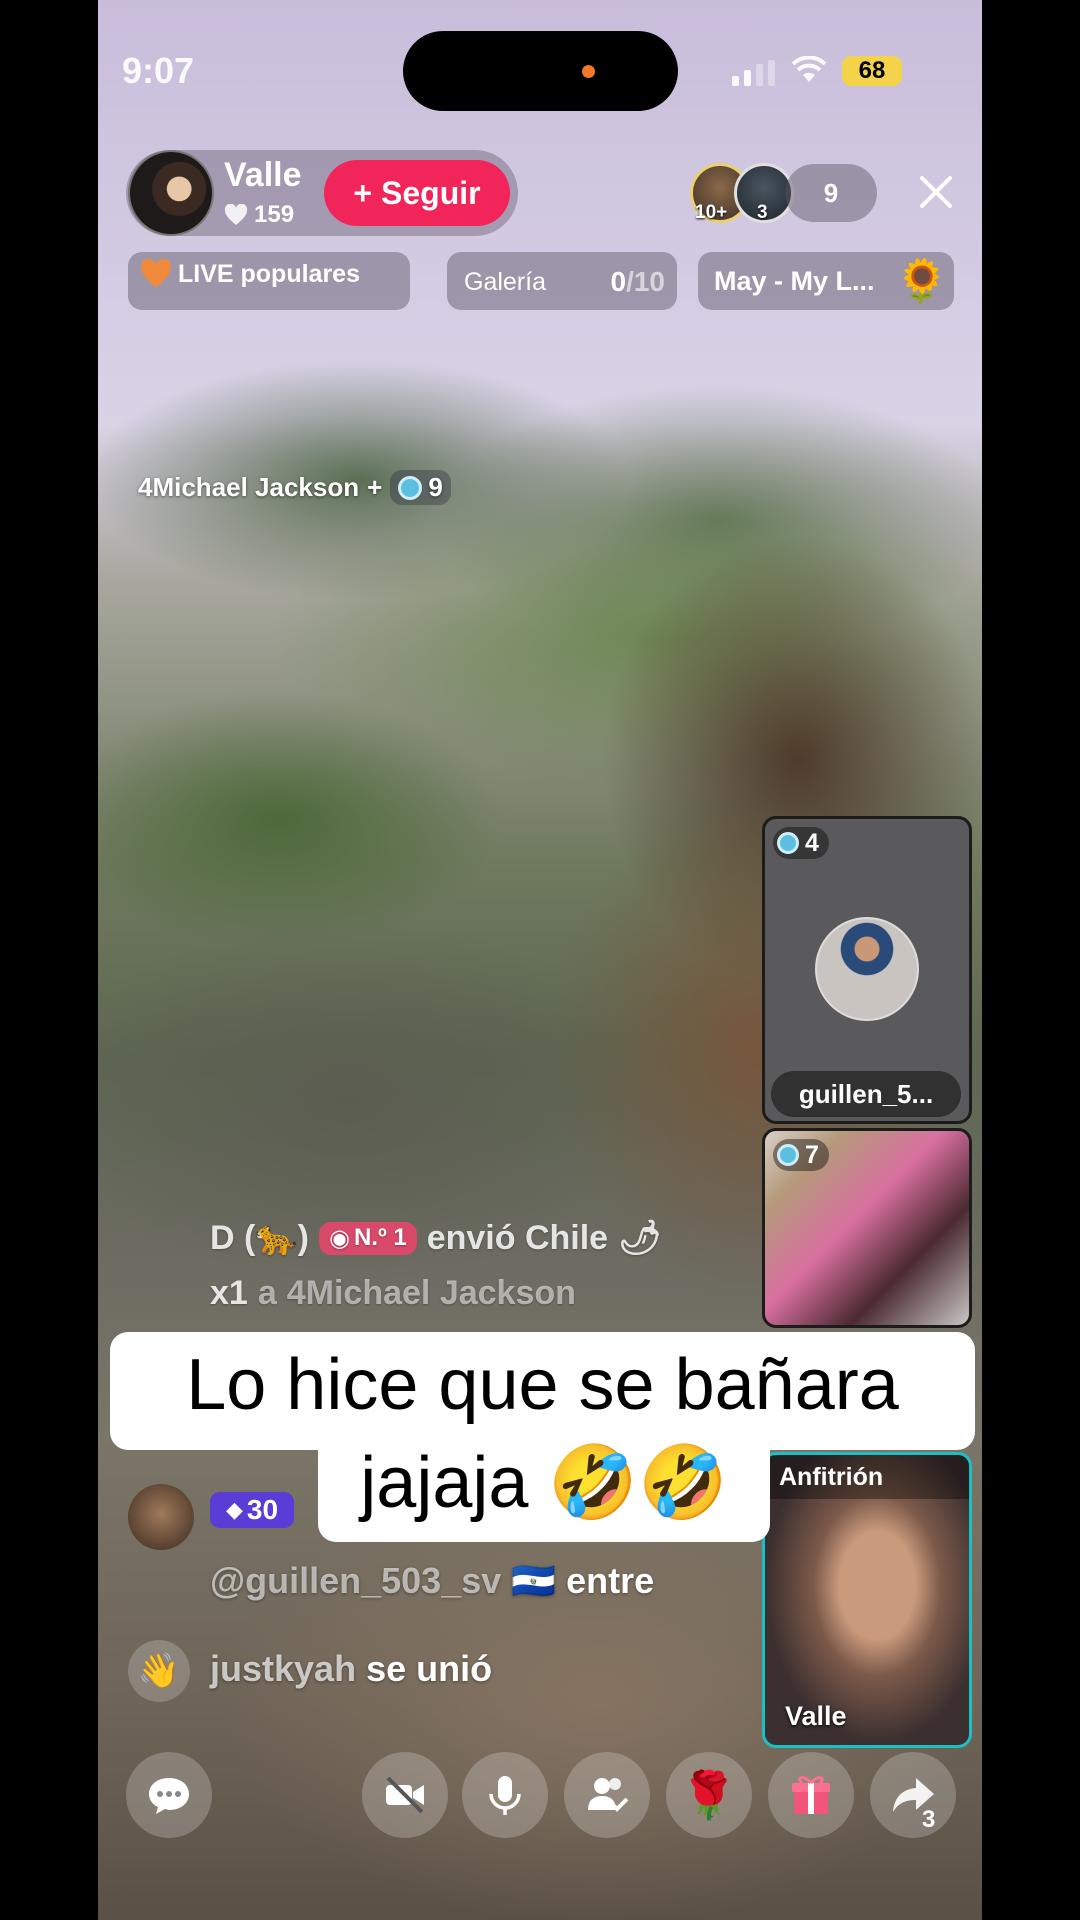 The width and height of the screenshot is (1080, 1920). Describe the element at coordinates (517, 1237) in the screenshot. I see `gift-action: envió Chile` at that location.